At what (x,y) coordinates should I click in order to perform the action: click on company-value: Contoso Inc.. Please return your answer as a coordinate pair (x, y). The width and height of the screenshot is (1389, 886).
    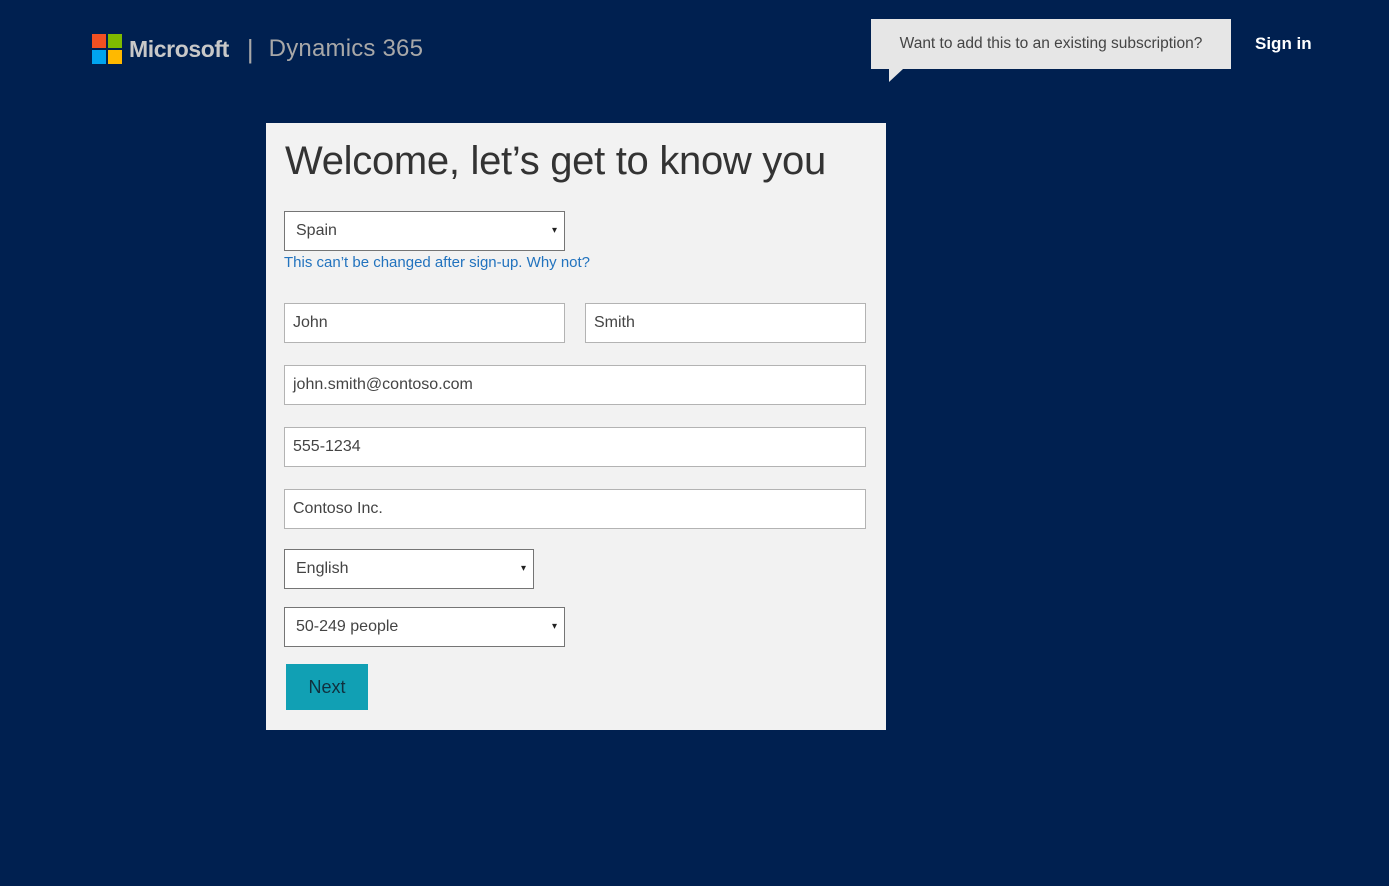
    Looking at the image, I should click on (338, 508).